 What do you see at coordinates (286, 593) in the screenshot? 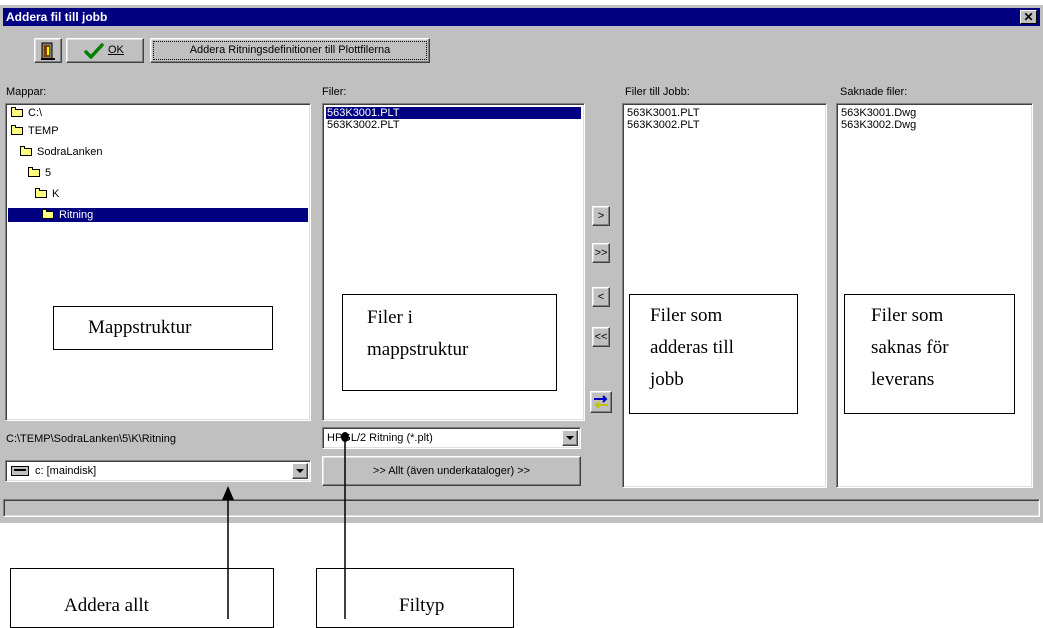
I see `callout-lines-over` at bounding box center [286, 593].